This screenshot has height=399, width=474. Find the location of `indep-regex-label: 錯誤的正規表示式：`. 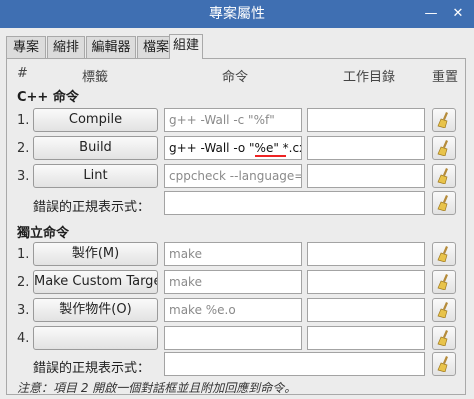

indep-regex-label: 錯誤的正規表示式： is located at coordinates (92, 368).